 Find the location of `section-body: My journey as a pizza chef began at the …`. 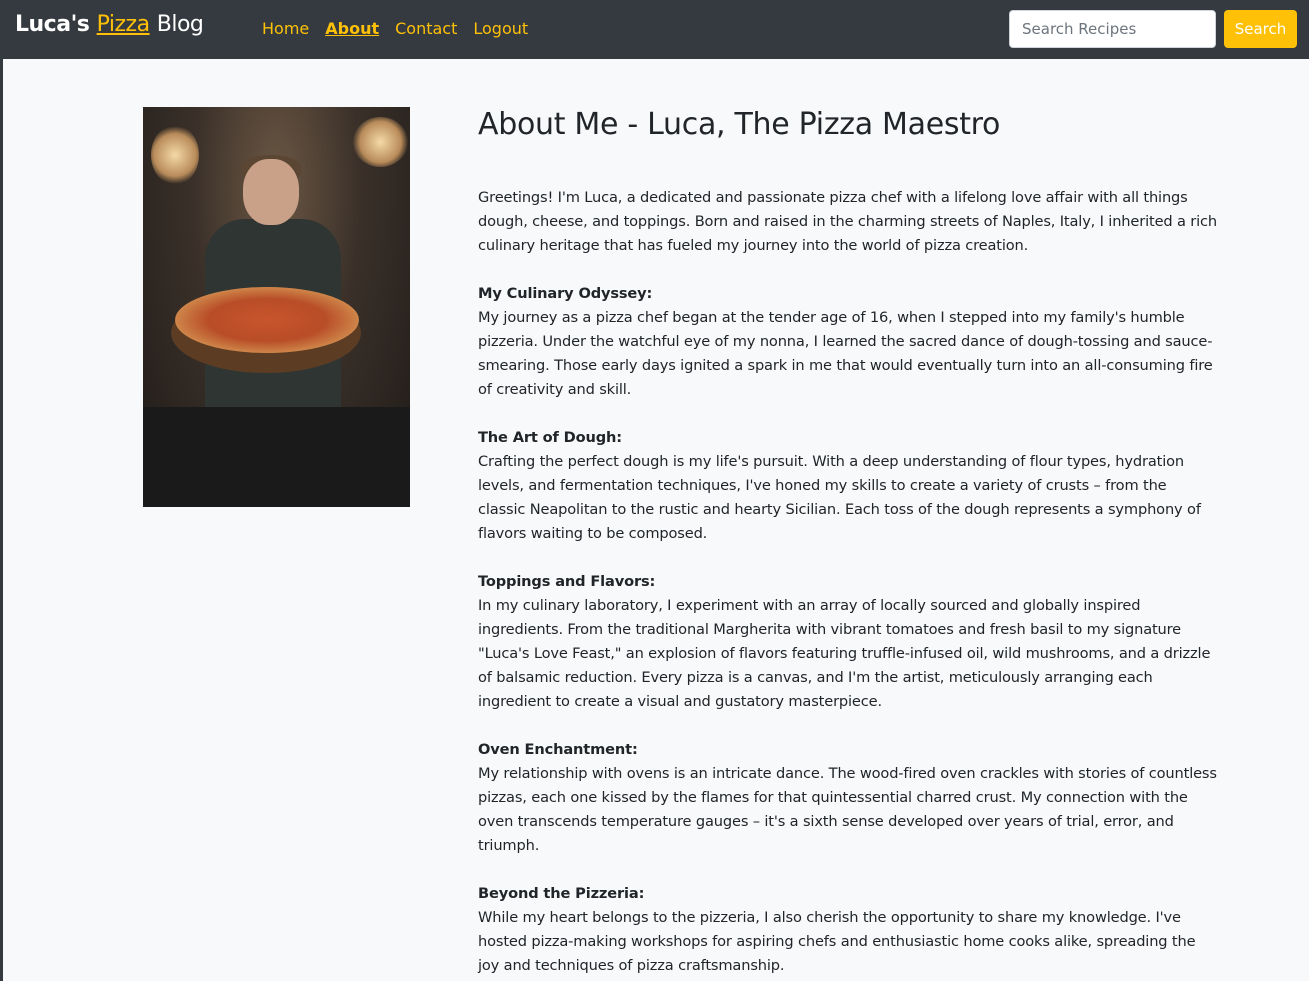

section-body: My journey as a pizza chef began at the … is located at coordinates (845, 353).